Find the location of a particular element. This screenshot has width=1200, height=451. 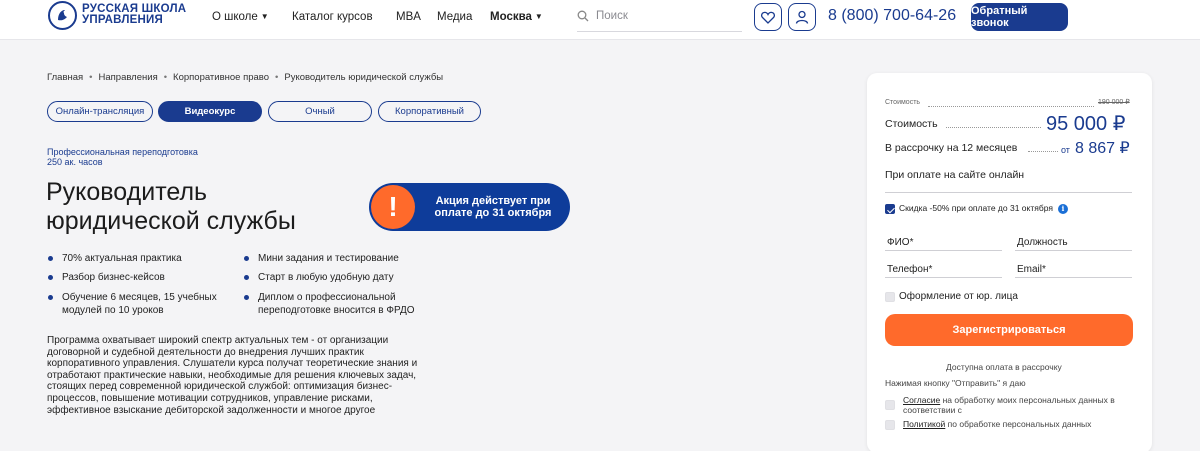

nav-mba: MBA is located at coordinates (408, 17).